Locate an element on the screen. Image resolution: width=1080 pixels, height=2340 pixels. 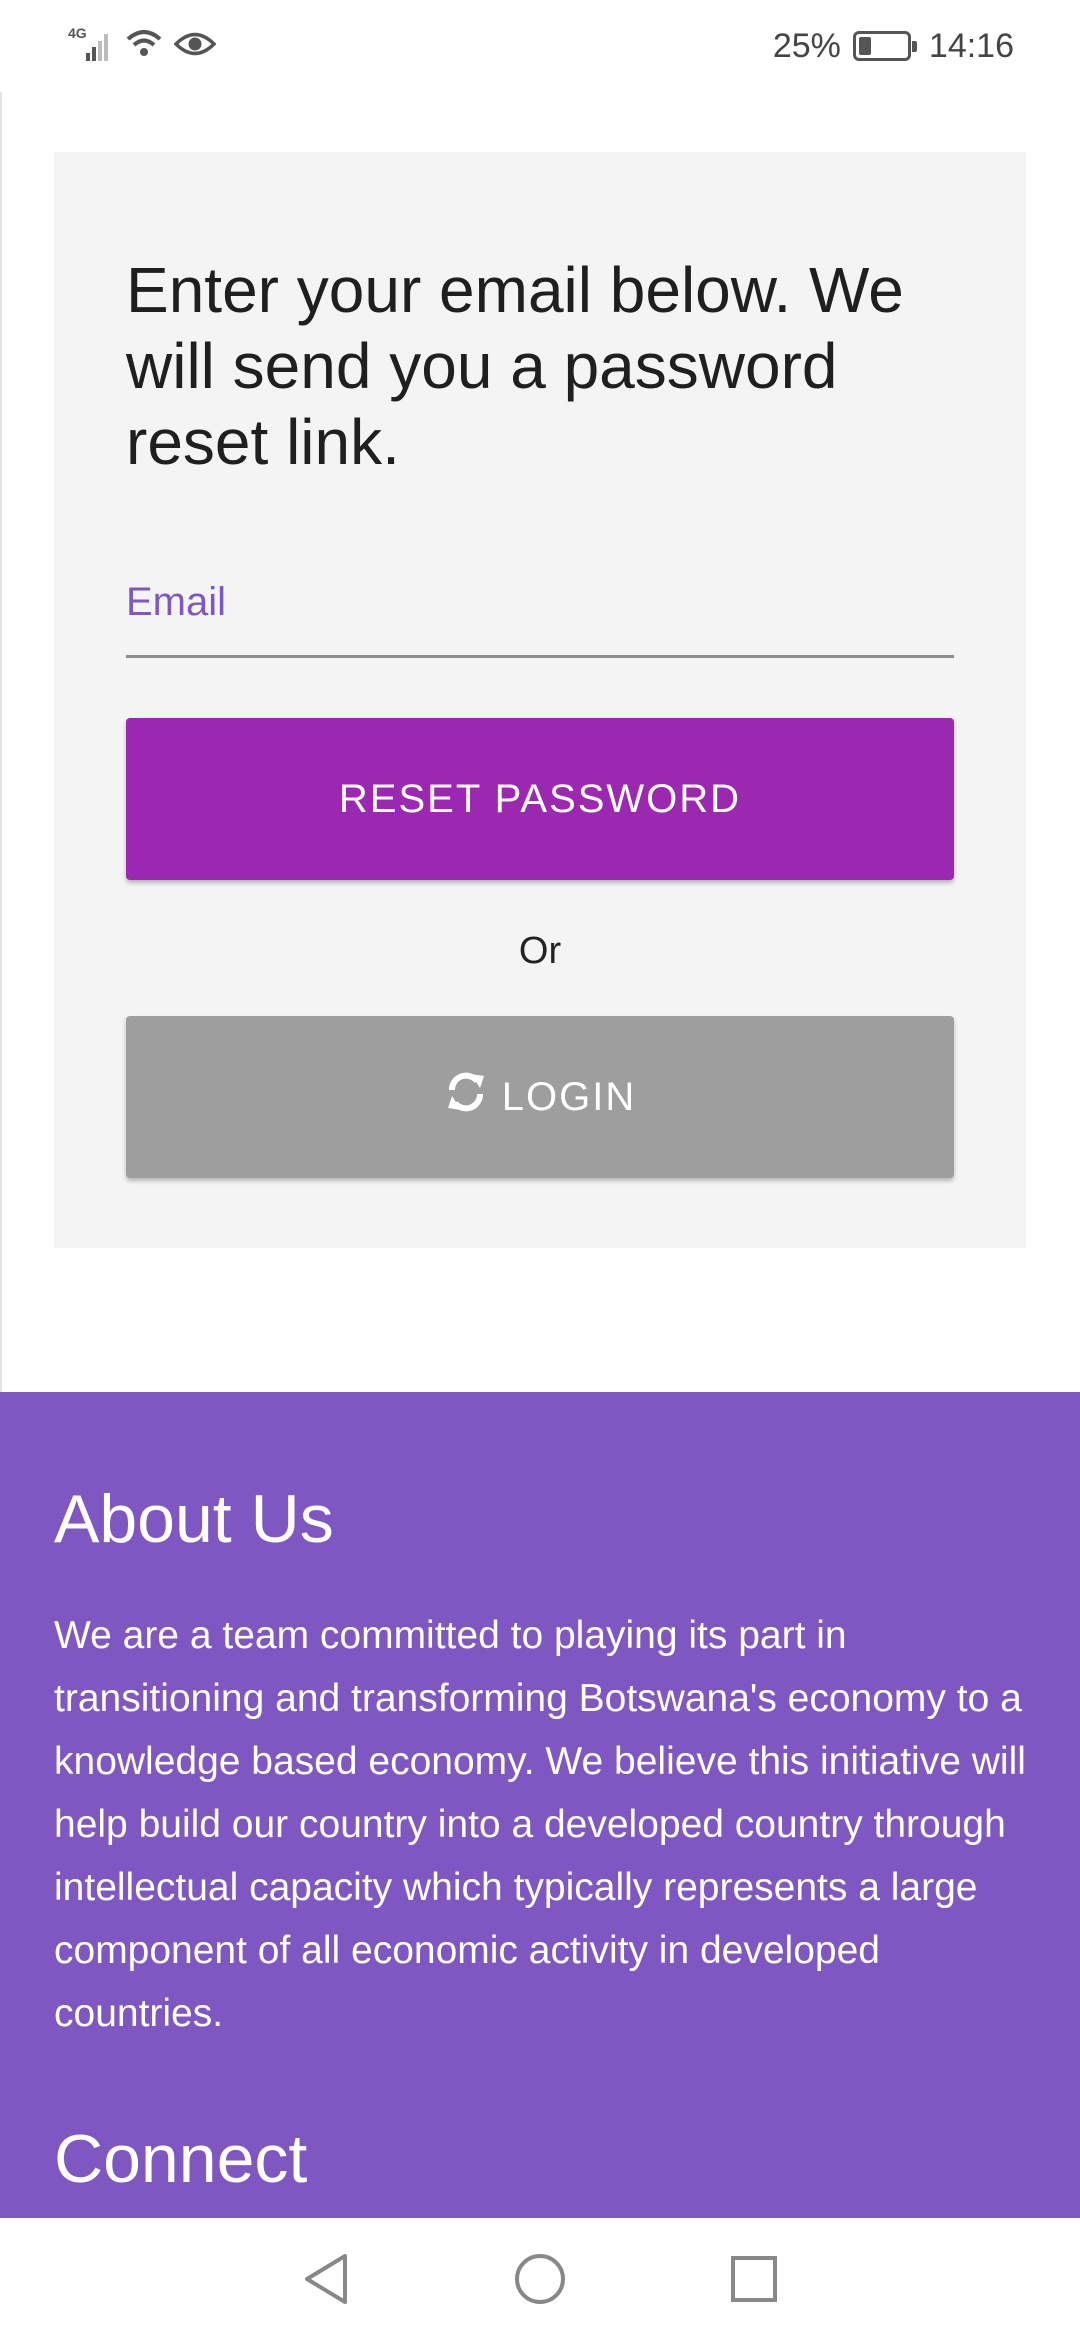
status-info-right: 25% 14:16 is located at coordinates (893, 46).